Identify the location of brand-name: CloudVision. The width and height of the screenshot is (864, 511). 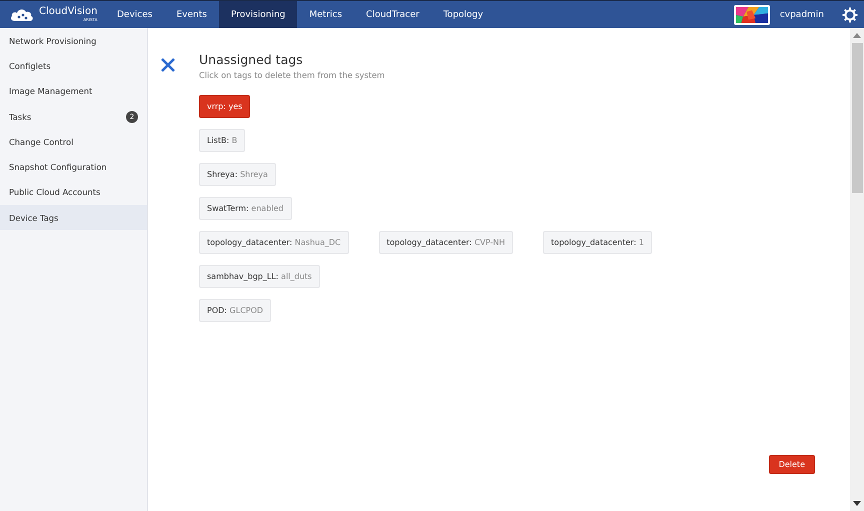
(68, 12).